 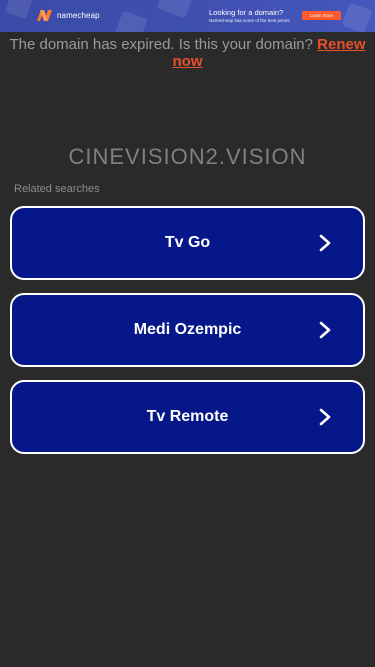 I want to click on related-search-label: Tv Go, so click(x=187, y=242).